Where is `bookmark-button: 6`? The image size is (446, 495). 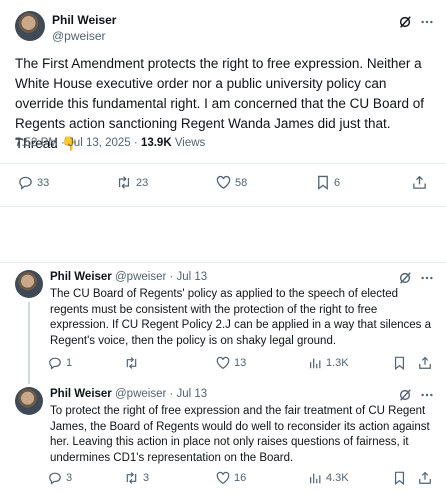 bookmark-button: 6 is located at coordinates (328, 182).